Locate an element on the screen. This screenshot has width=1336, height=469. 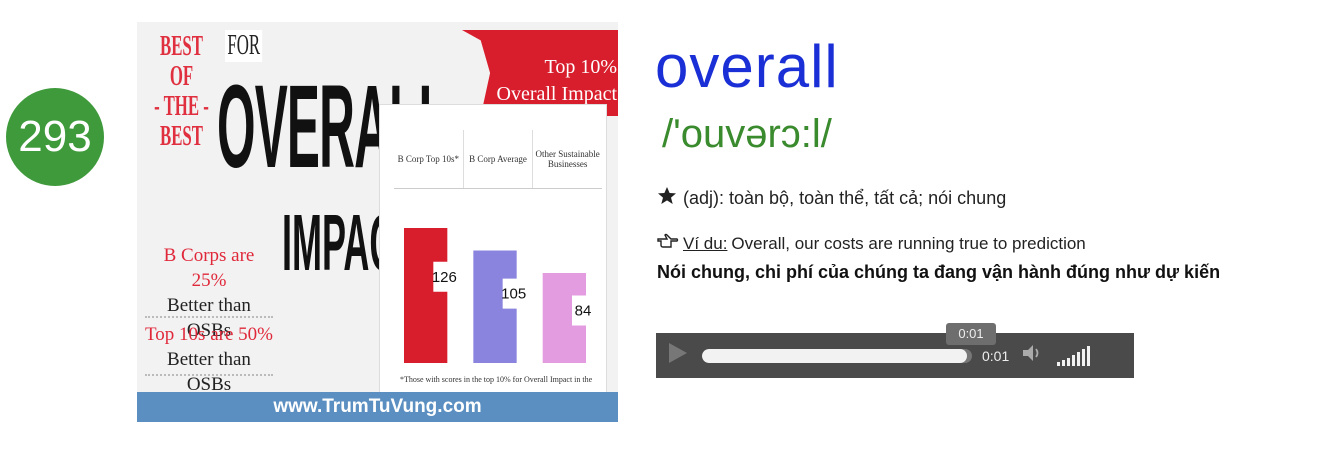
word-number-badge: 293 is located at coordinates (55, 137).